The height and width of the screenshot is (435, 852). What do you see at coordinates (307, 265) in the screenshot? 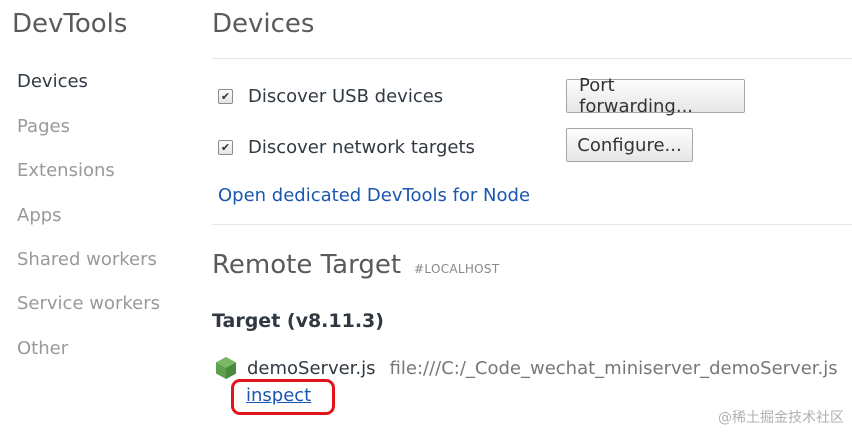
I see `remote-target-title: Remote Target` at bounding box center [307, 265].